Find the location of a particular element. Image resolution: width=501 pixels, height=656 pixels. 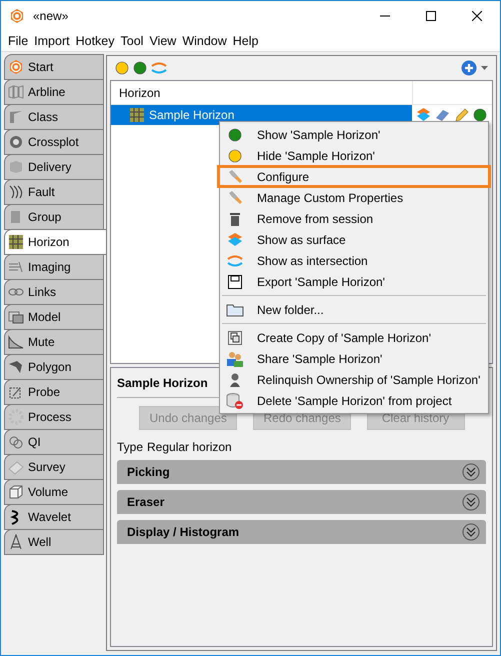

sidebar-tab: Volume is located at coordinates (54, 492).